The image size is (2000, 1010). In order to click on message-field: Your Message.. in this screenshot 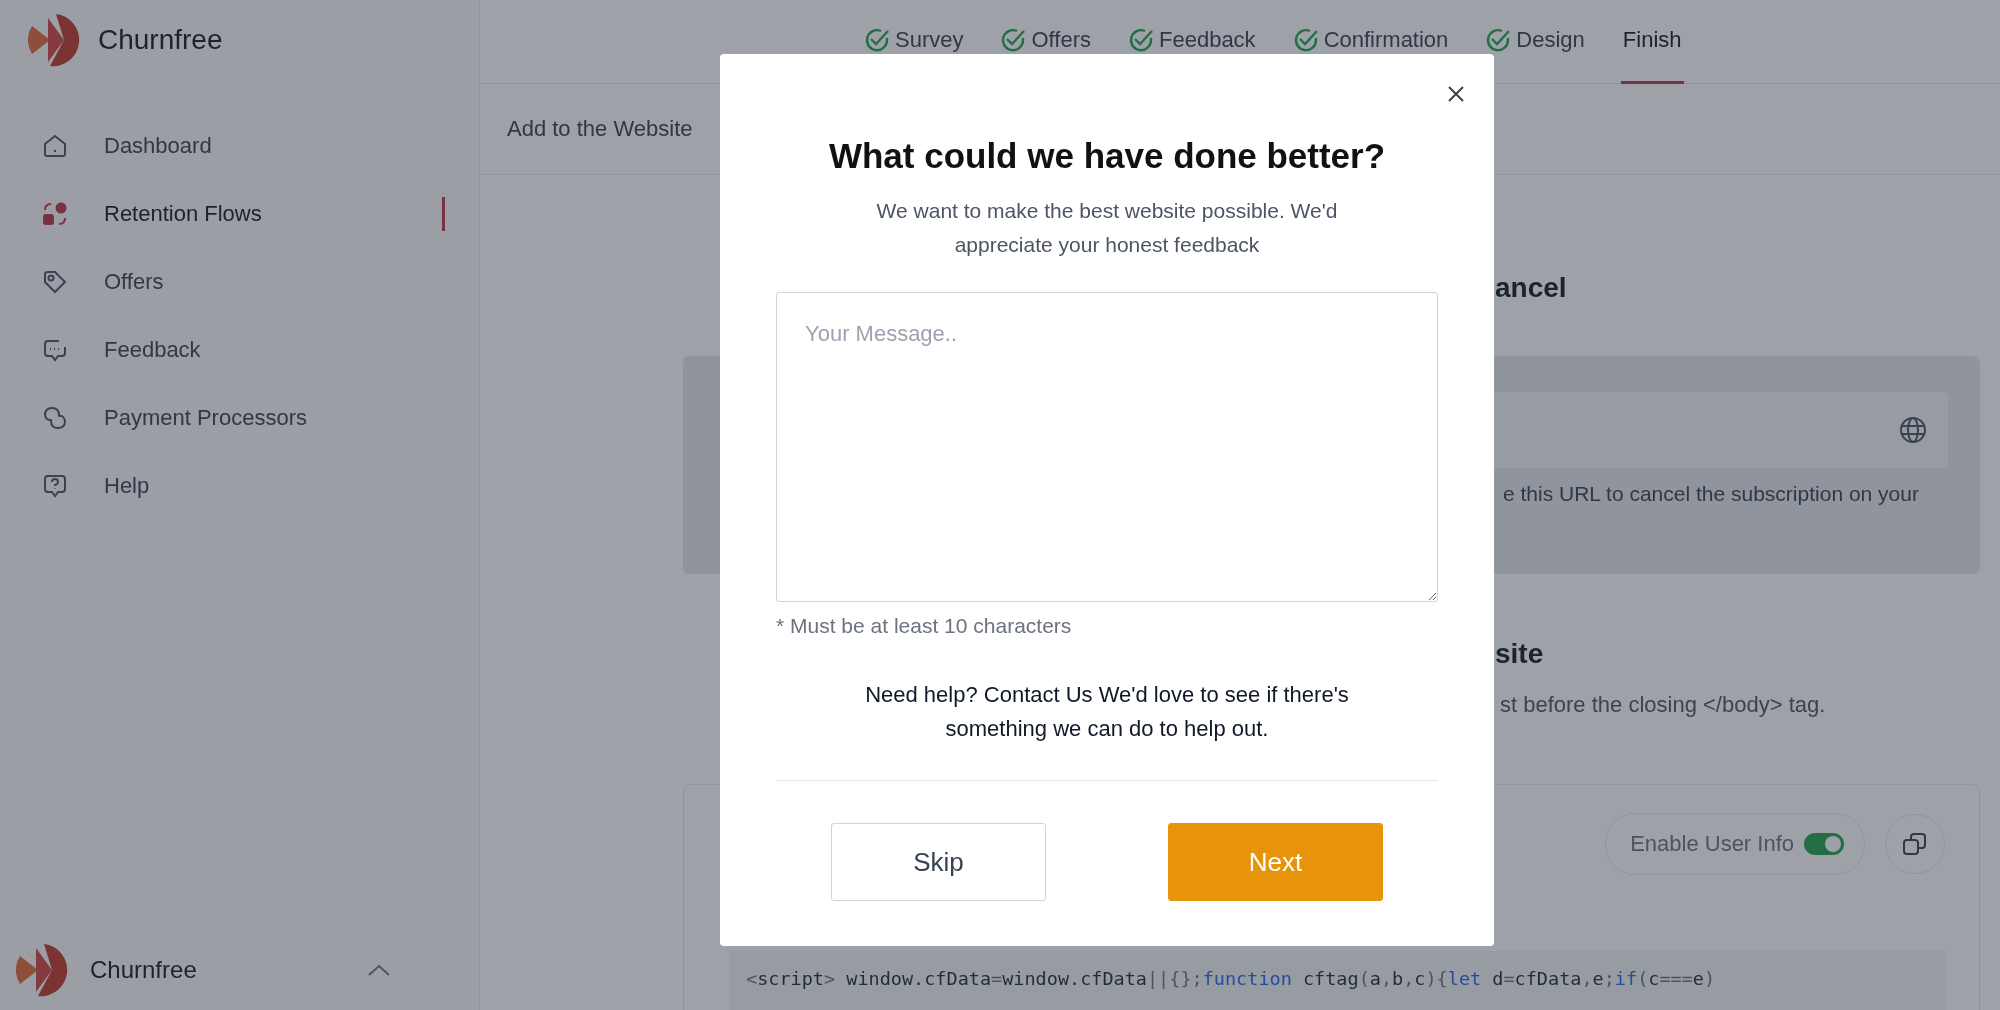, I will do `click(1107, 447)`.